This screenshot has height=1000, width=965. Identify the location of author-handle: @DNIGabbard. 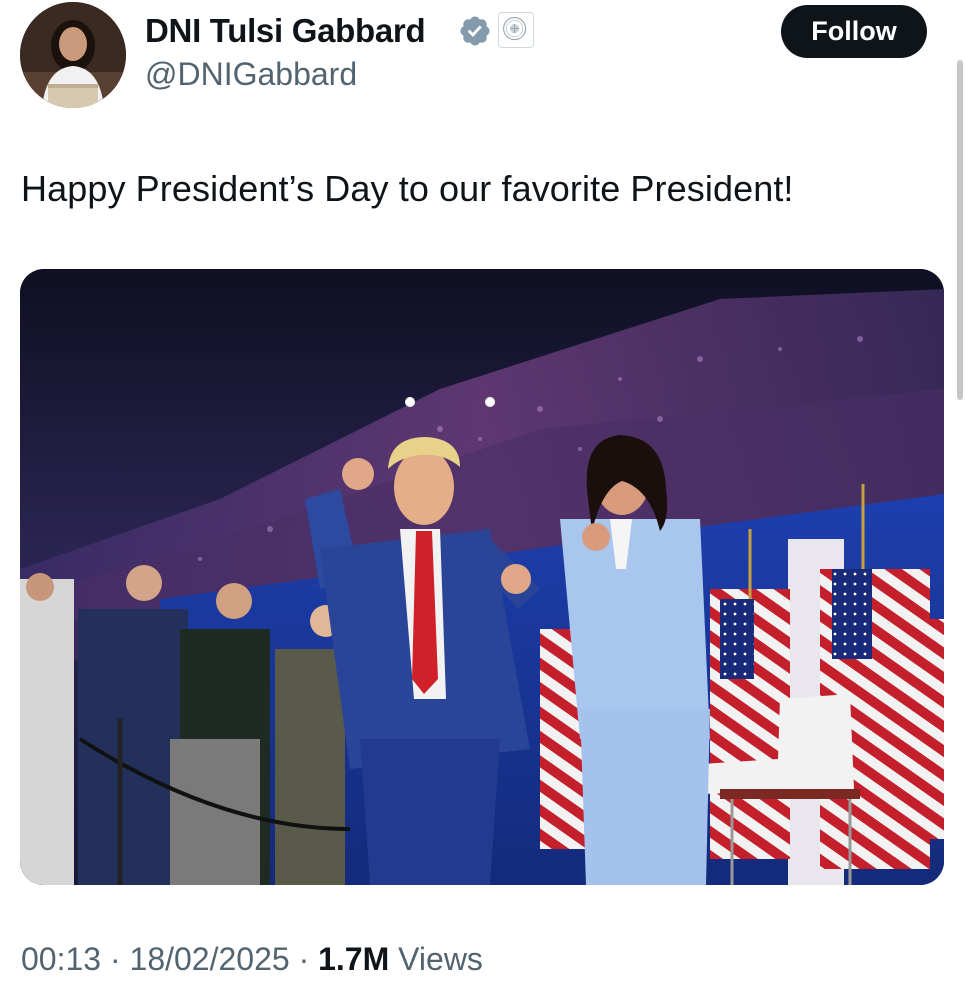
(251, 74).